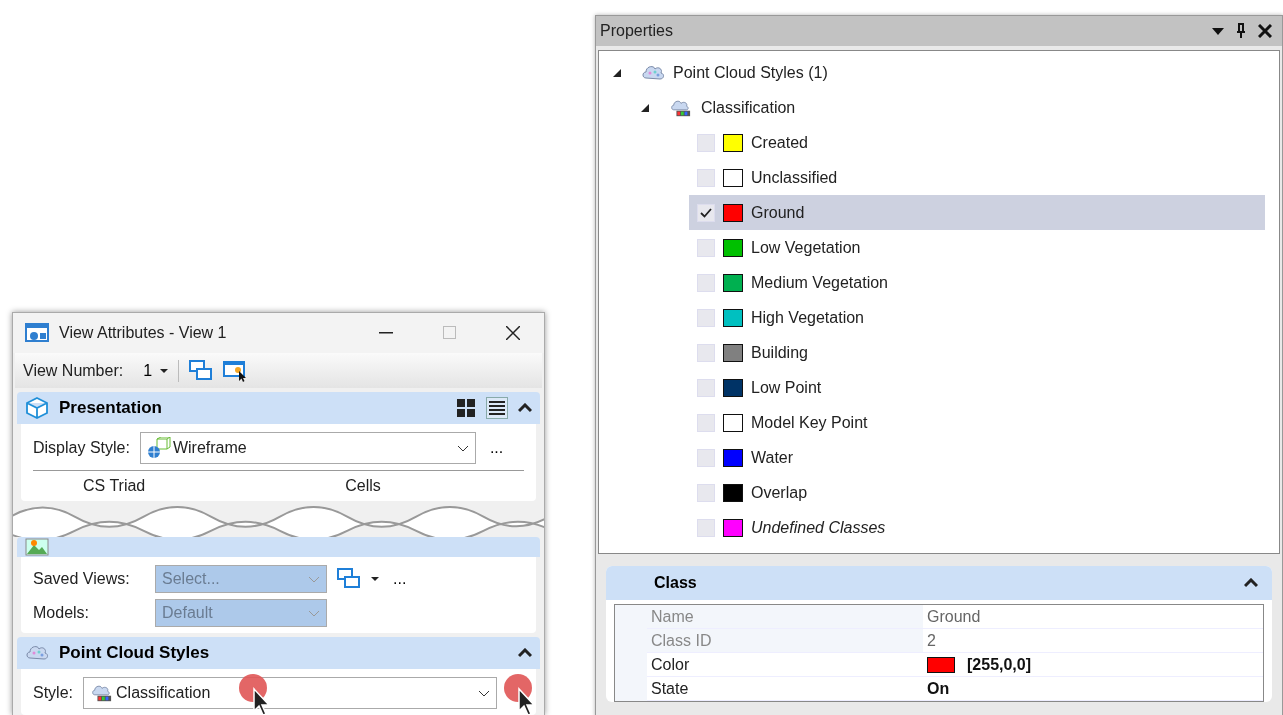 The image size is (1283, 715). I want to click on class-label: Overlap, so click(779, 492).